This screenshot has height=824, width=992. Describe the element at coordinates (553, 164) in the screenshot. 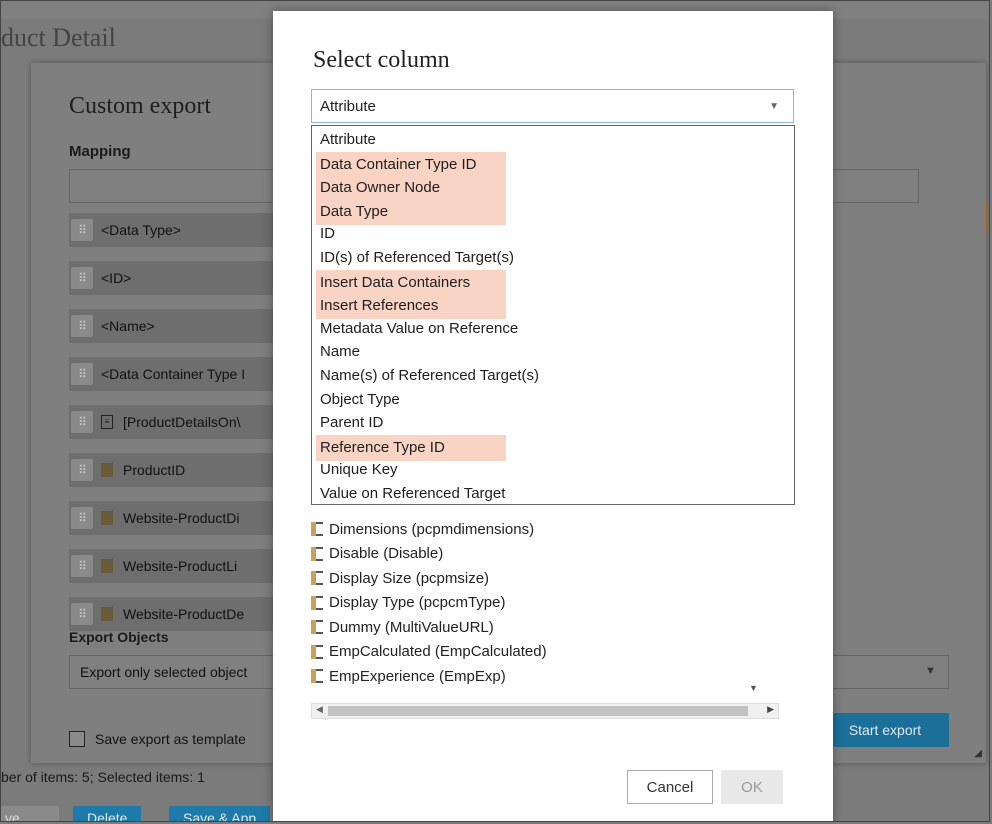

I see `dropdown-option: Data Container Type ID` at that location.